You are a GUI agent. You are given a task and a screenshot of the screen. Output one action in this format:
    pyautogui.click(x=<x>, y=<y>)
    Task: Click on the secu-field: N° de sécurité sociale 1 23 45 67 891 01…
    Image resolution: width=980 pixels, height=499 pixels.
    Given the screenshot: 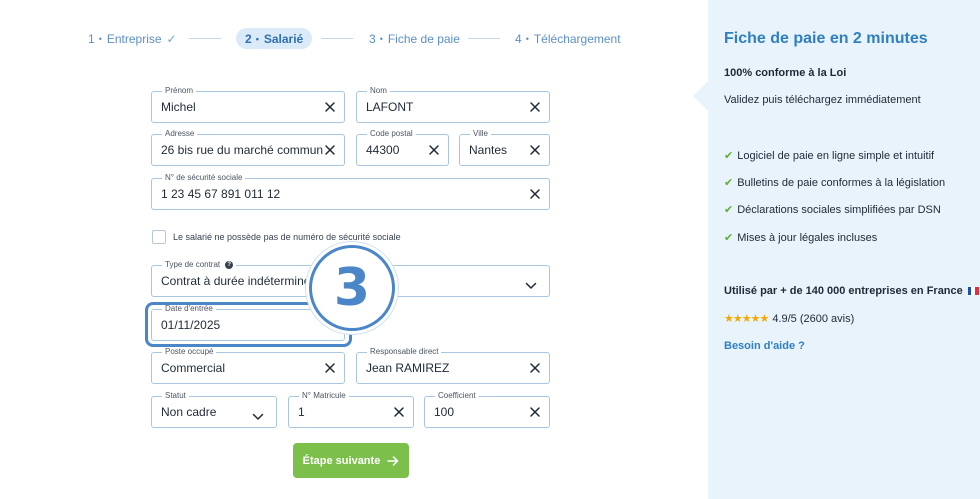 What is the action you would take?
    pyautogui.click(x=350, y=191)
    